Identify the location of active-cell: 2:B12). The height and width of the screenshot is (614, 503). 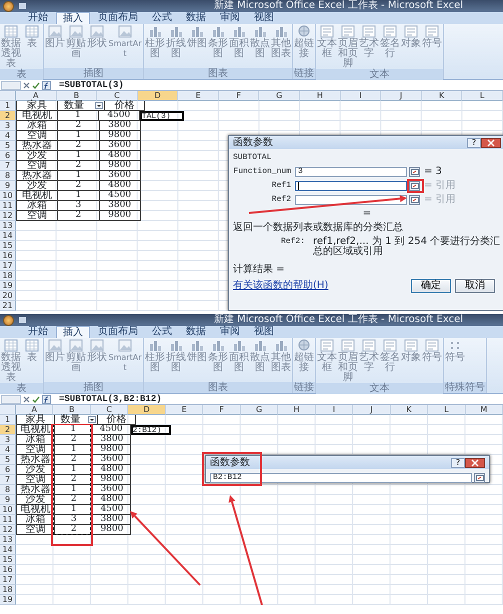
(151, 430).